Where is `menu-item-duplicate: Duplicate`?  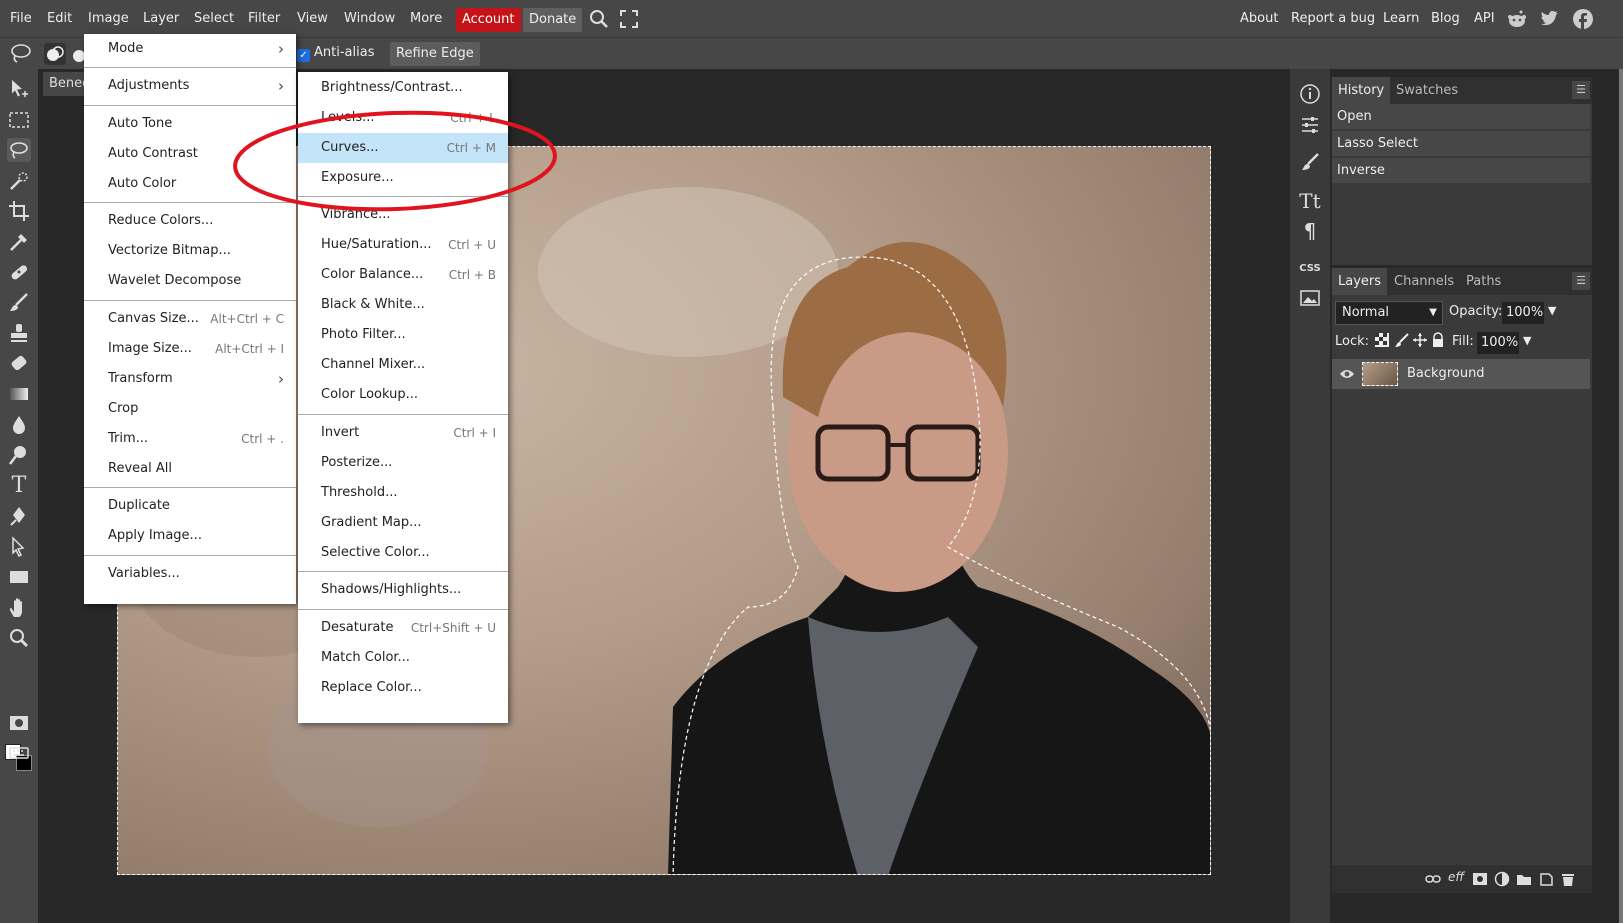 menu-item-duplicate: Duplicate is located at coordinates (190, 506).